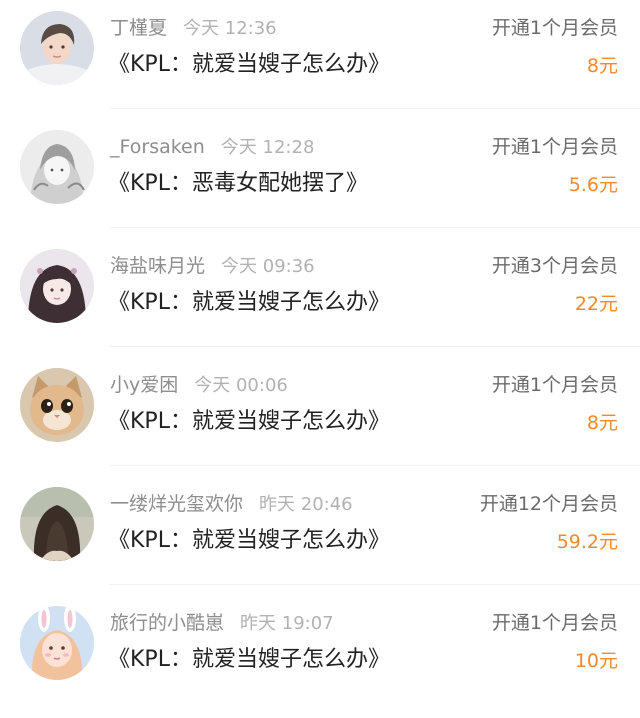 This screenshot has width=640, height=718. I want to click on user-name: 海盐味月光, so click(158, 266).